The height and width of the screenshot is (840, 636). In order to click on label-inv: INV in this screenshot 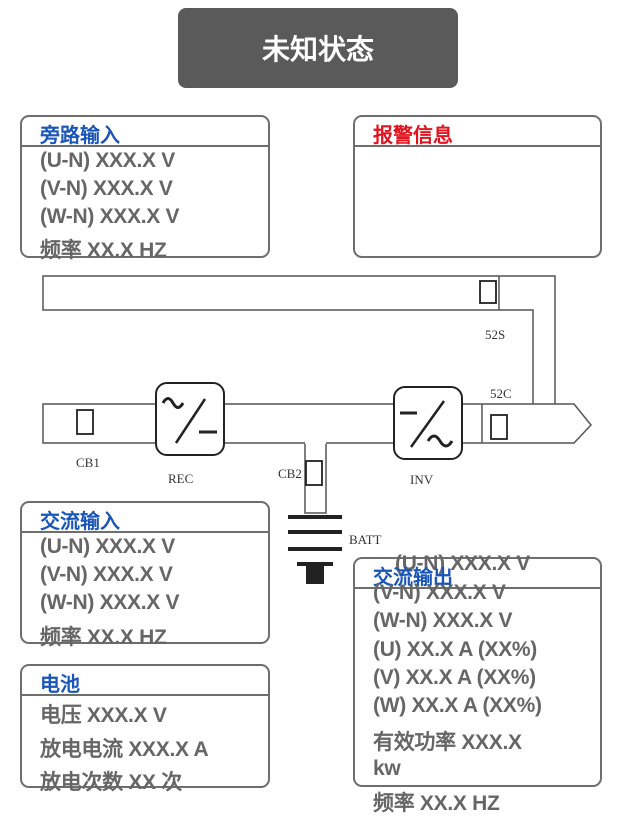, I will do `click(422, 479)`.